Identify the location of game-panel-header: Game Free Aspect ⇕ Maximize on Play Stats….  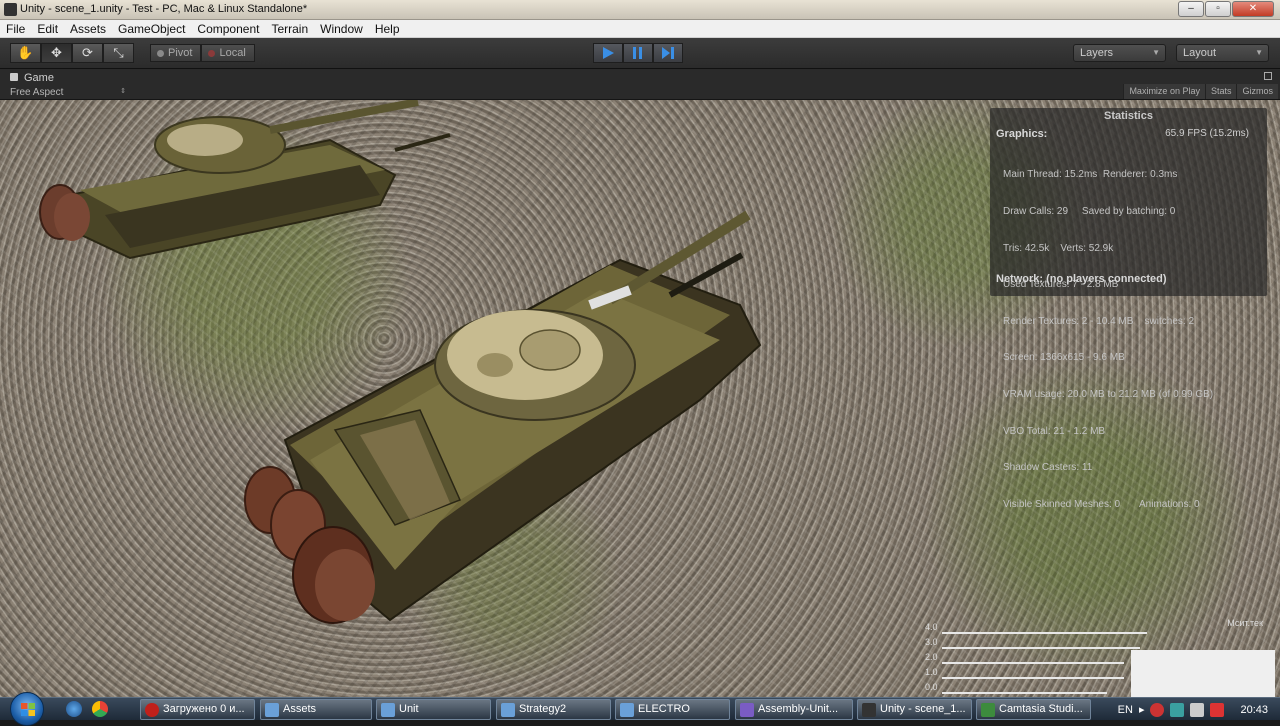
(640, 84).